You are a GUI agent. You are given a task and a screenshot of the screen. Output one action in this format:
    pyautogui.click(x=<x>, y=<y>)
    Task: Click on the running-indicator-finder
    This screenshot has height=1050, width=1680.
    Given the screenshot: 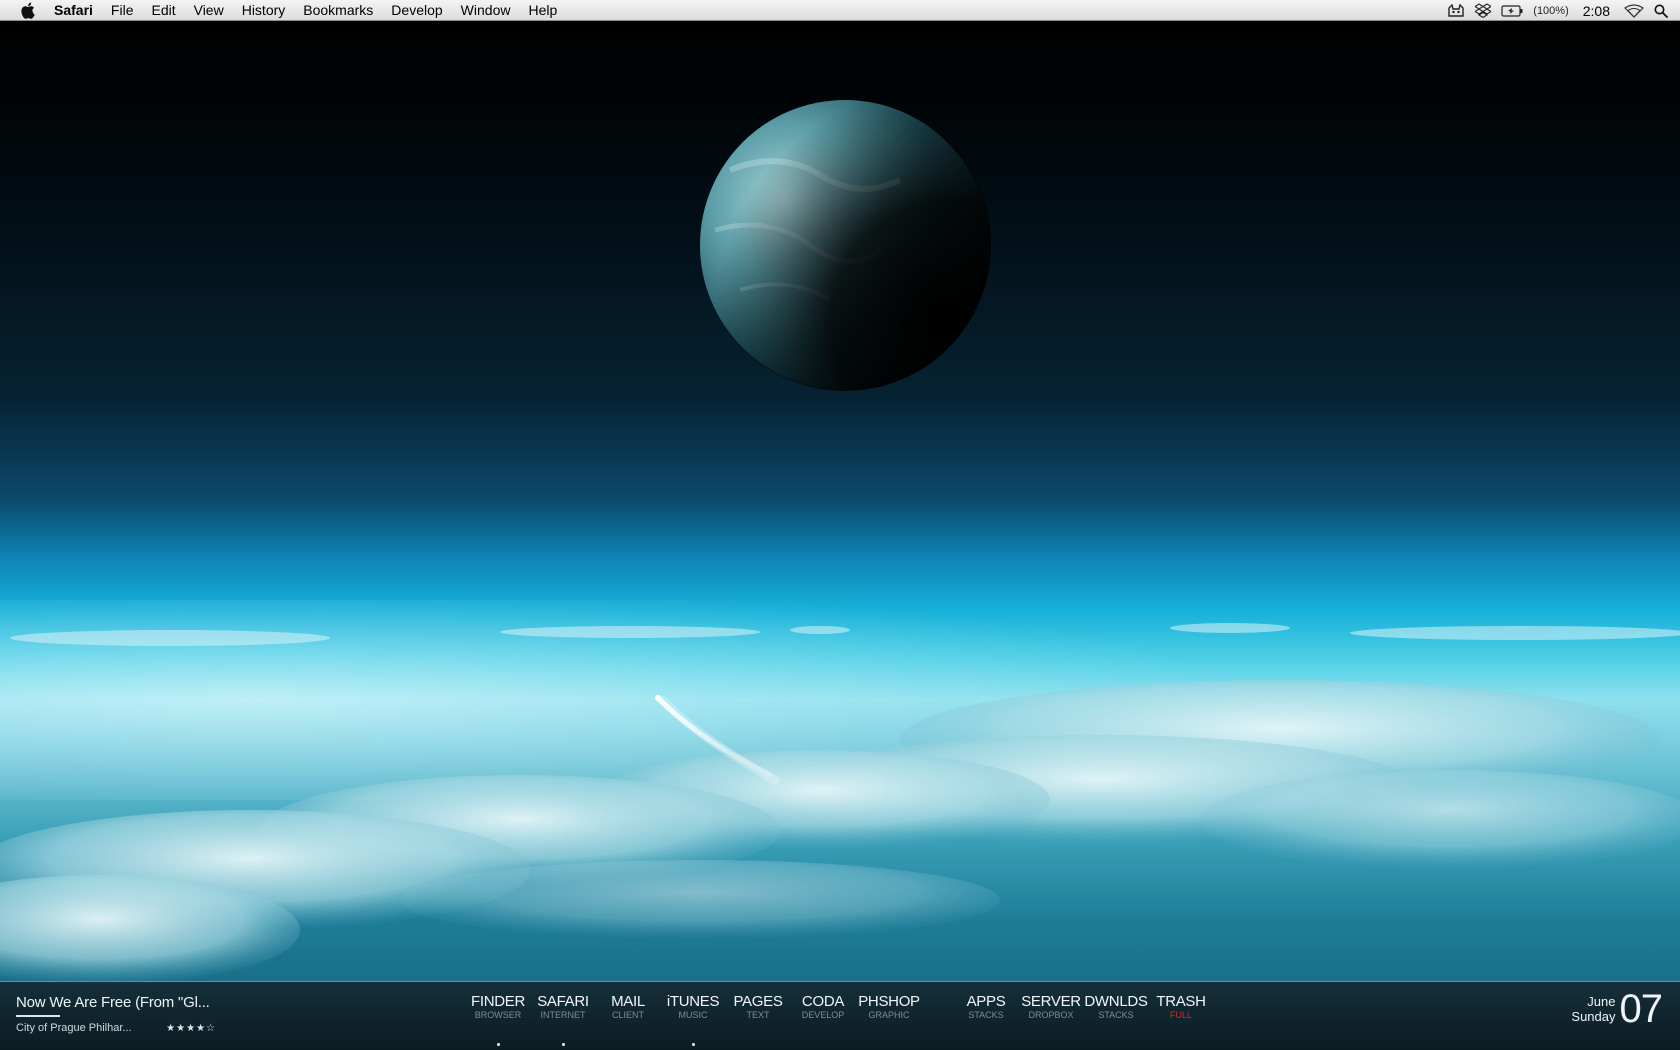 What is the action you would take?
    pyautogui.click(x=498, y=1044)
    